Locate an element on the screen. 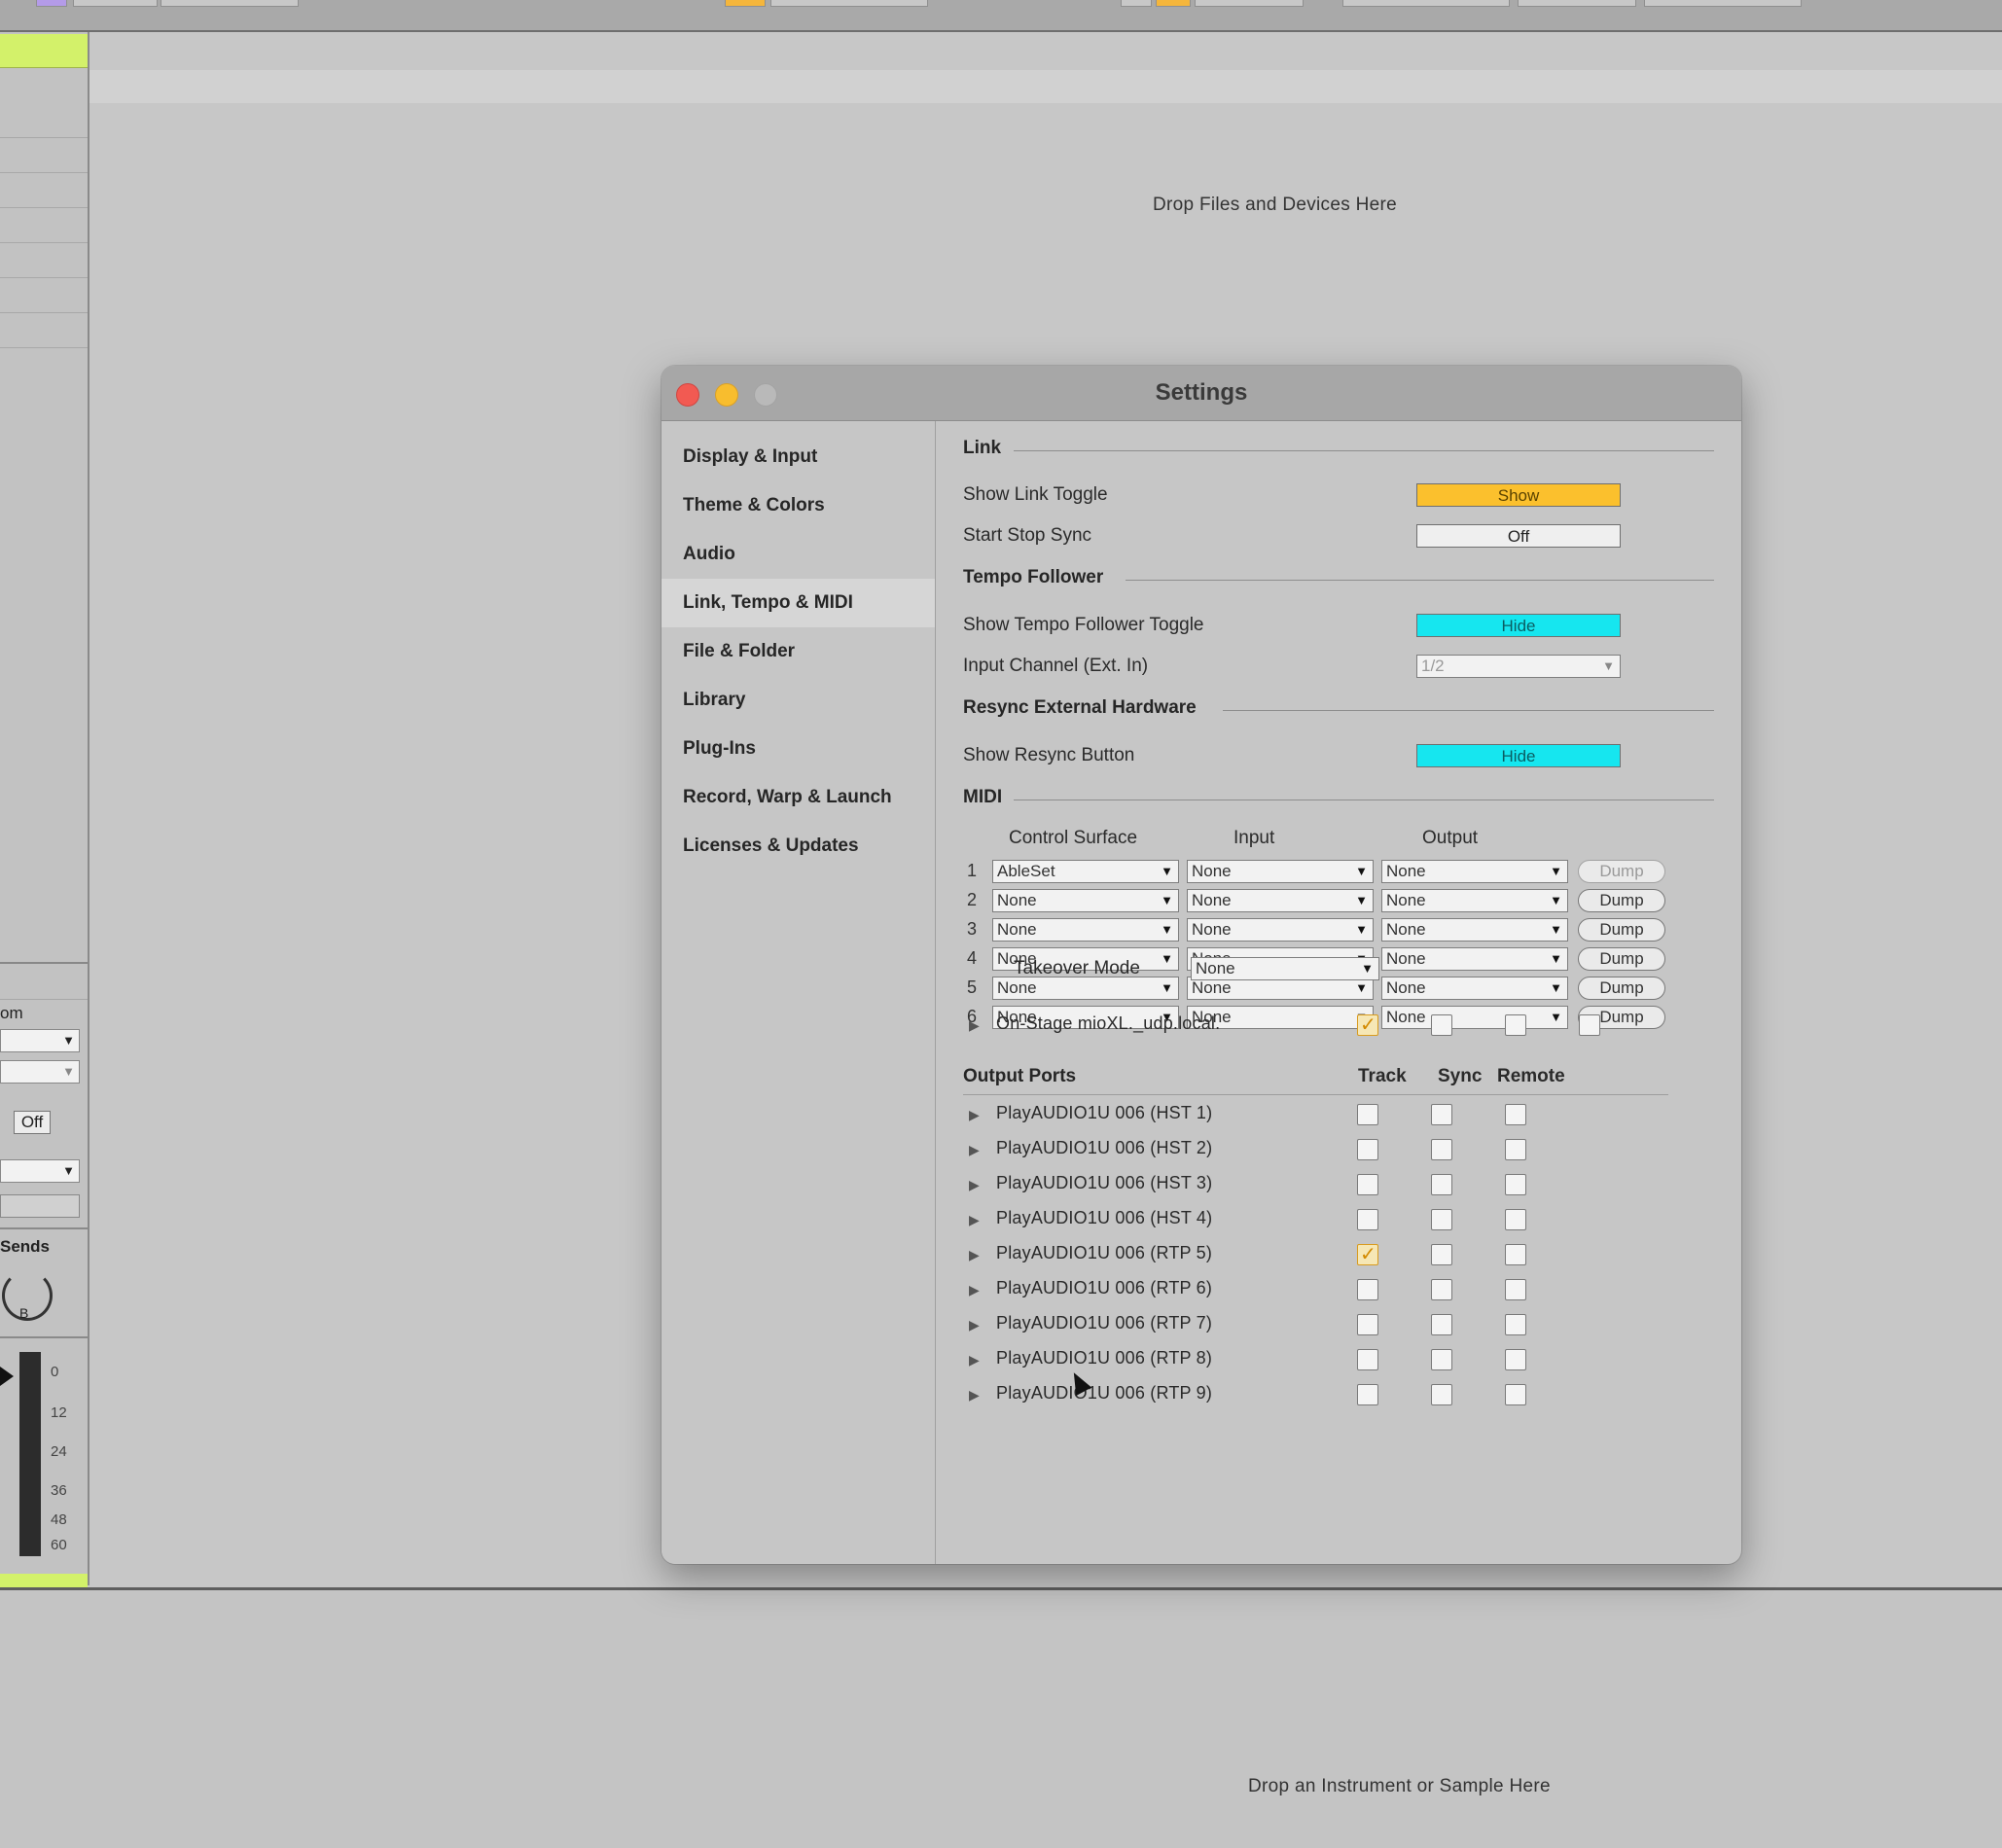 The height and width of the screenshot is (1848, 2002). level-meter is located at coordinates (30, 1454).